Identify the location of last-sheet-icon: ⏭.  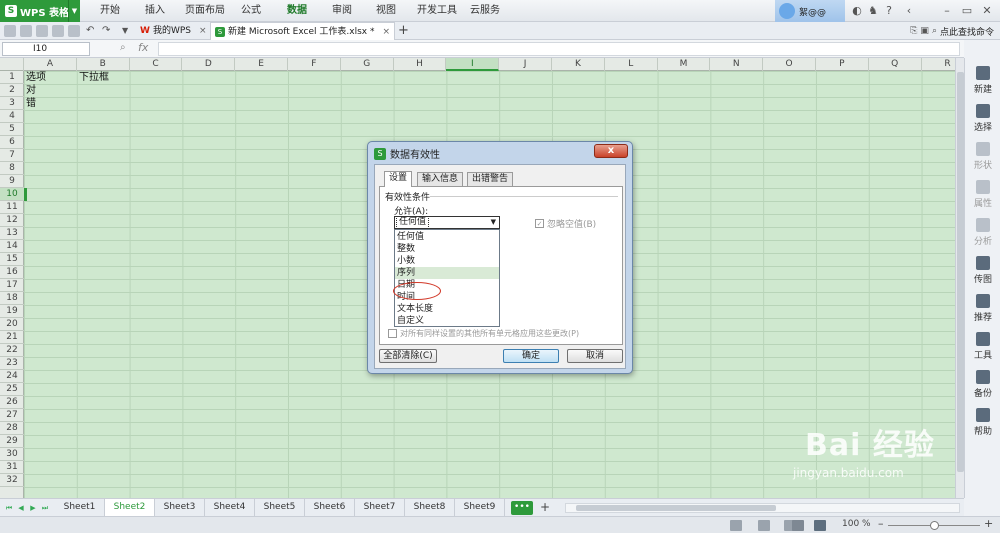
(45, 508).